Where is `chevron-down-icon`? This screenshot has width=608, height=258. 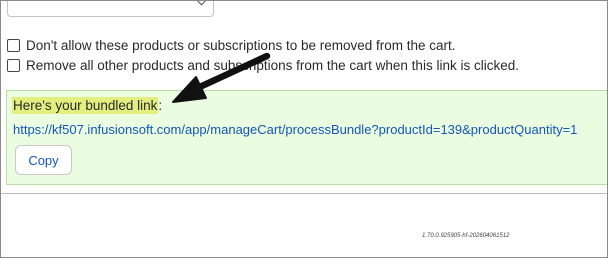
chevron-down-icon is located at coordinates (201, 3).